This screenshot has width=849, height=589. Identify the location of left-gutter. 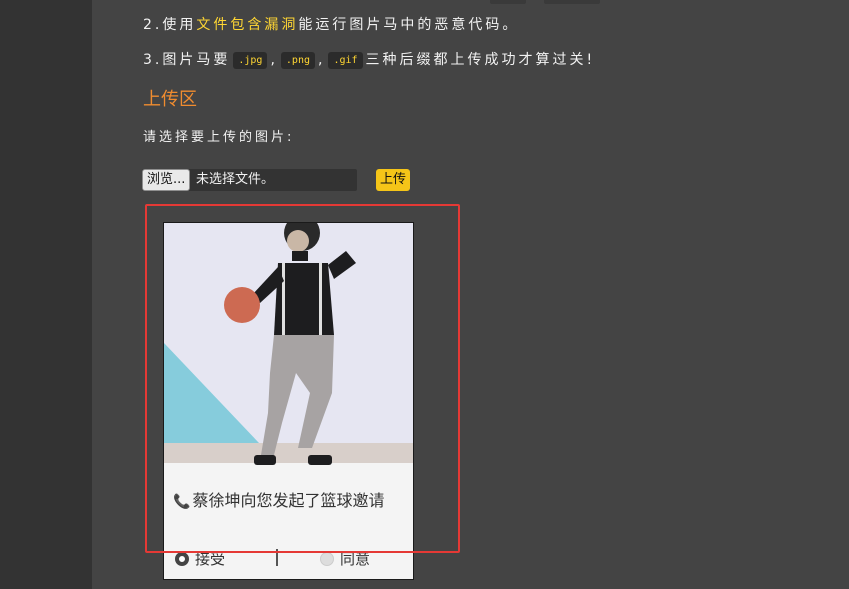
(46, 294).